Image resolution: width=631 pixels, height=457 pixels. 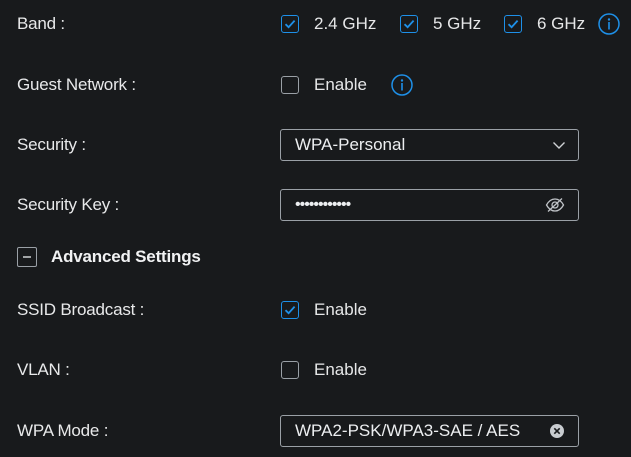 What do you see at coordinates (323, 204) in the screenshot?
I see `security-key-value: ••••••••••••` at bounding box center [323, 204].